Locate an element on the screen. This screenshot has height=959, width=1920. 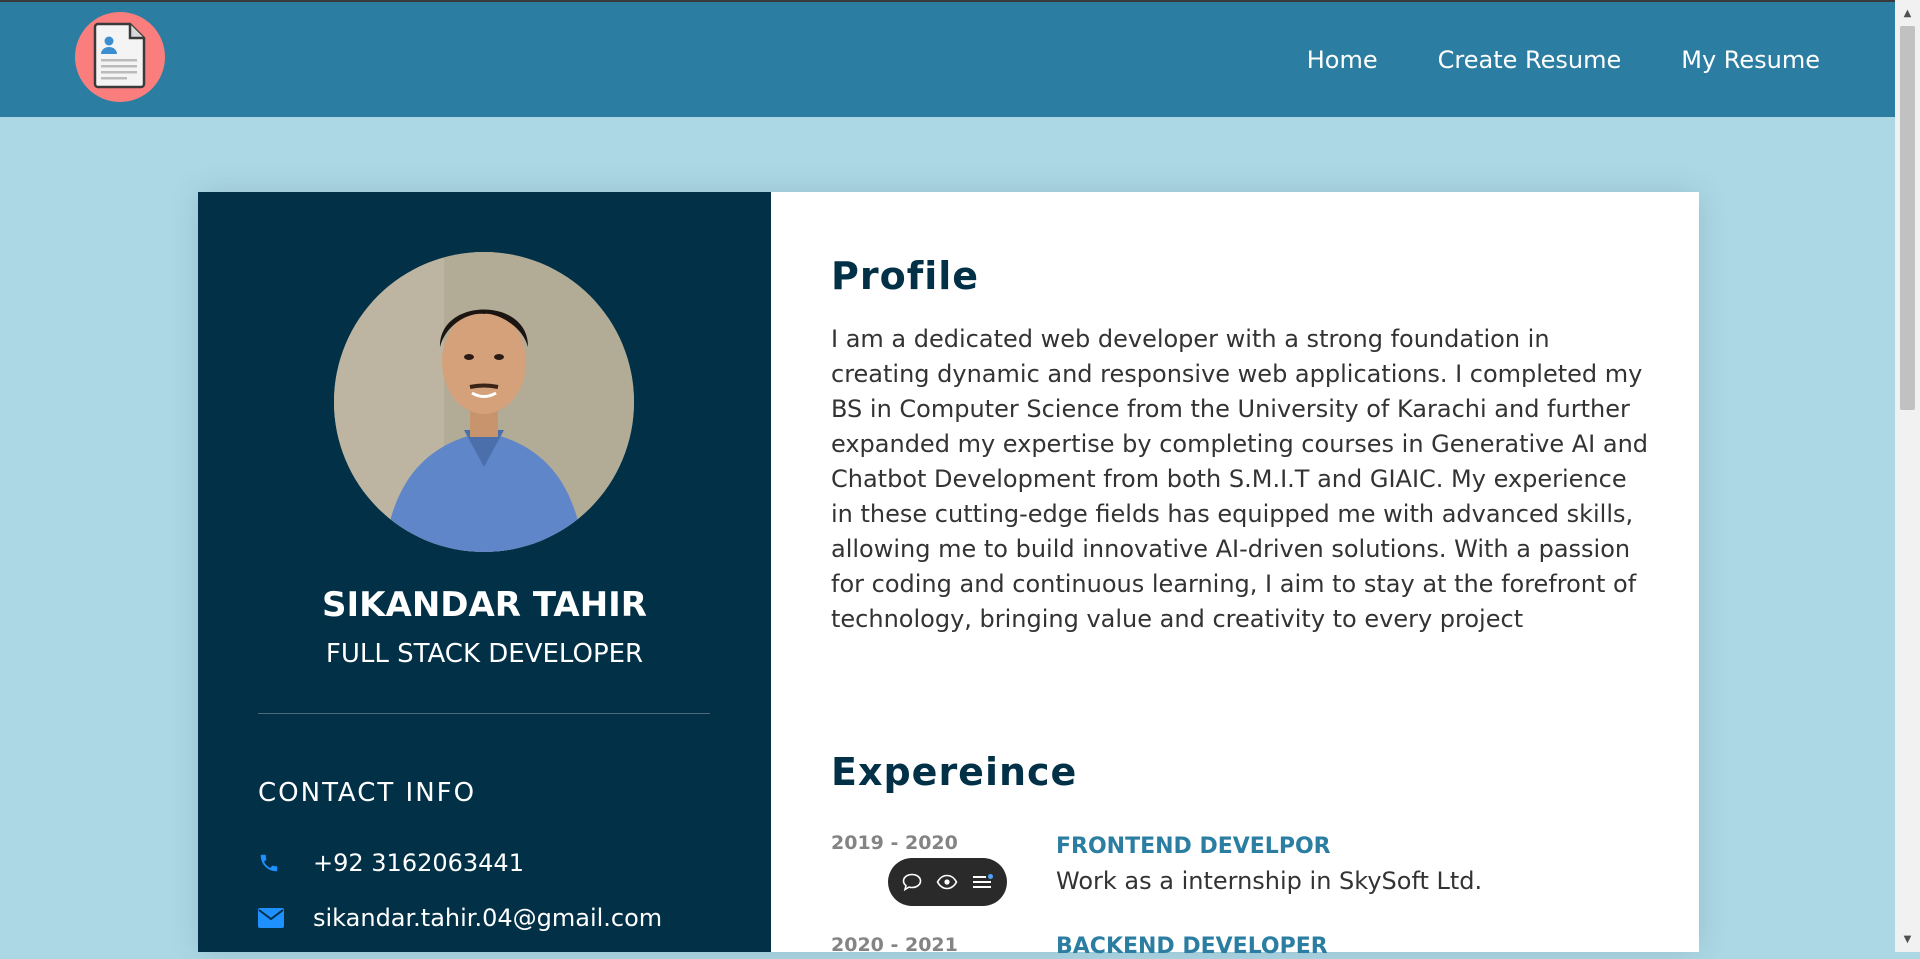
floating-toolbar is located at coordinates (947, 882).